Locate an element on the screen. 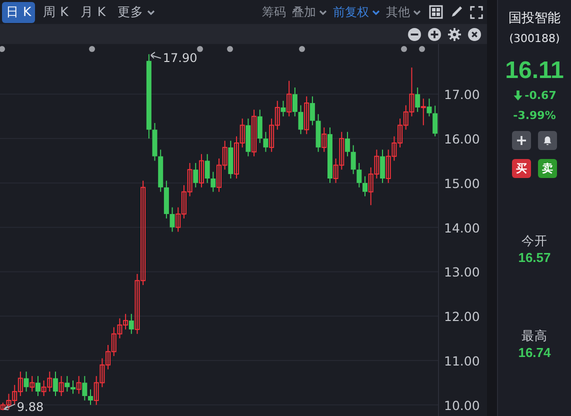 This screenshot has width=571, height=416. fullscreen-icon is located at coordinates (476, 12).